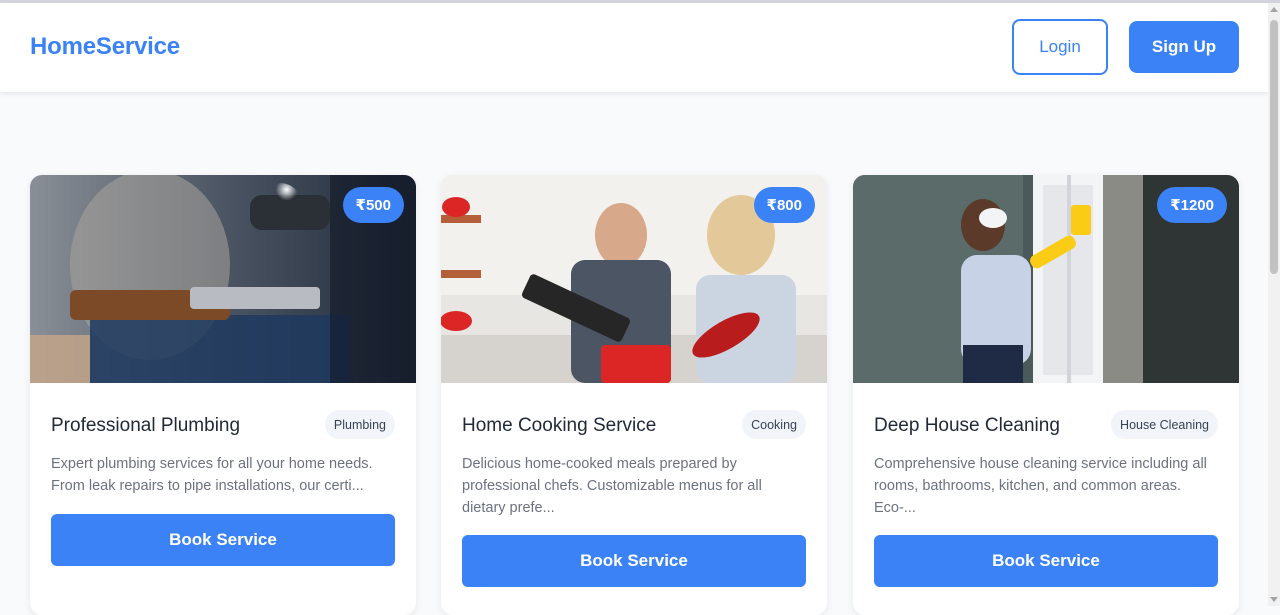 This screenshot has width=1280, height=615. What do you see at coordinates (146, 425) in the screenshot?
I see `service-title: Professional Plumbing` at bounding box center [146, 425].